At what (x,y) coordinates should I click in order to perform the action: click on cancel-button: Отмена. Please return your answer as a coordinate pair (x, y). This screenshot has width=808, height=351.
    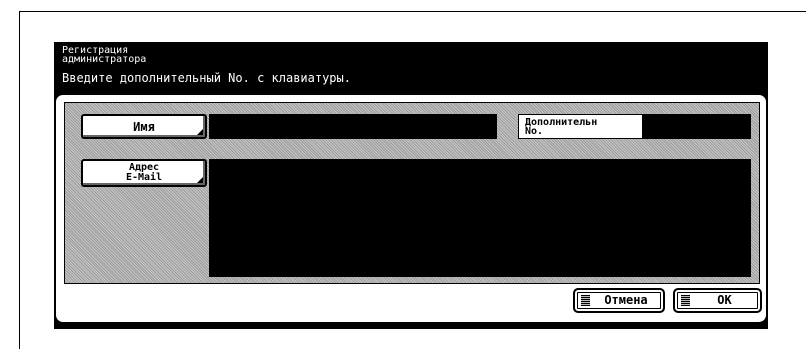
    Looking at the image, I should click on (619, 300).